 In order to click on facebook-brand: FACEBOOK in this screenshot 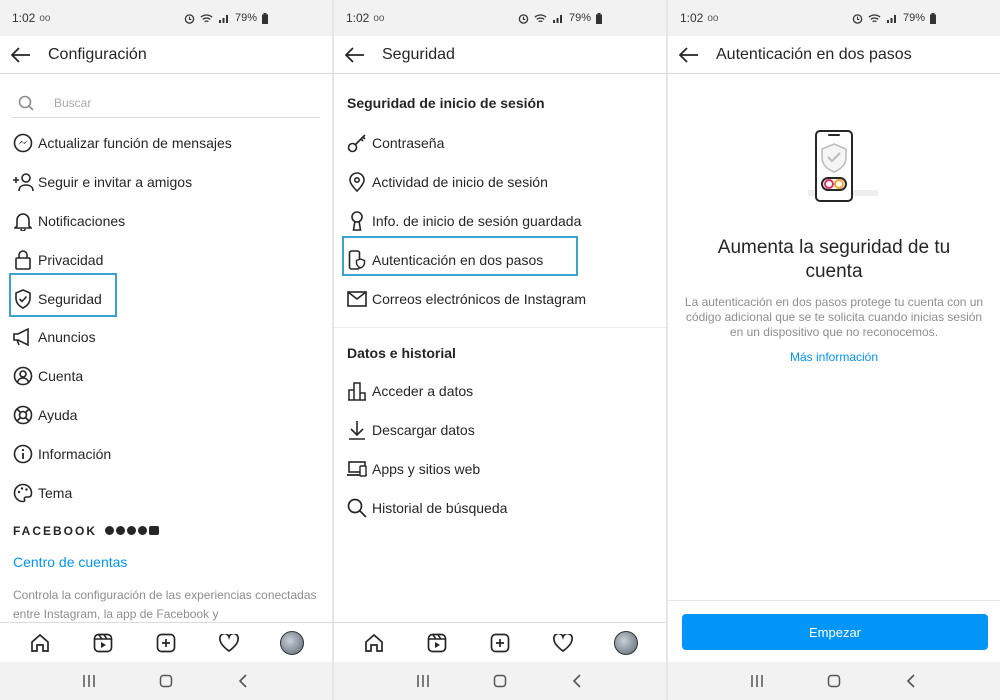, I will do `click(55, 530)`.